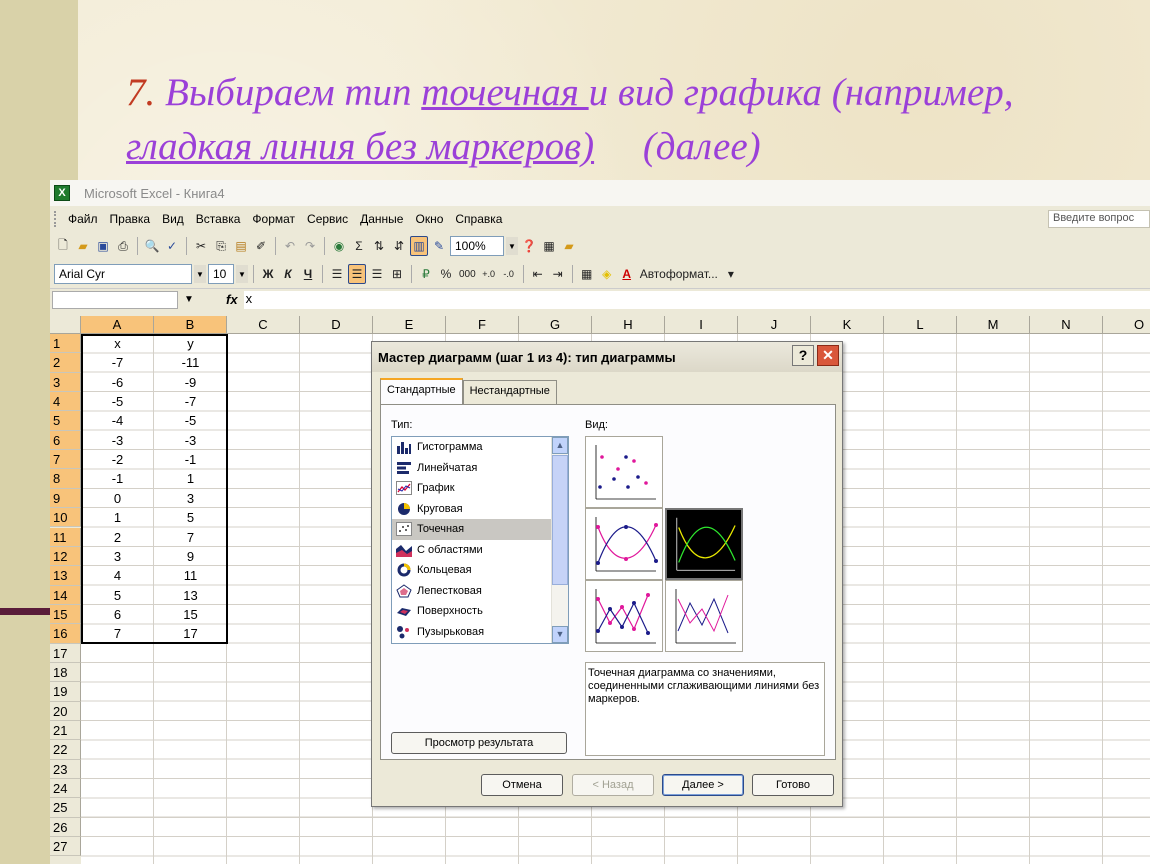 The image size is (1150, 864). I want to click on subtype-lines-markers, so click(624, 616).